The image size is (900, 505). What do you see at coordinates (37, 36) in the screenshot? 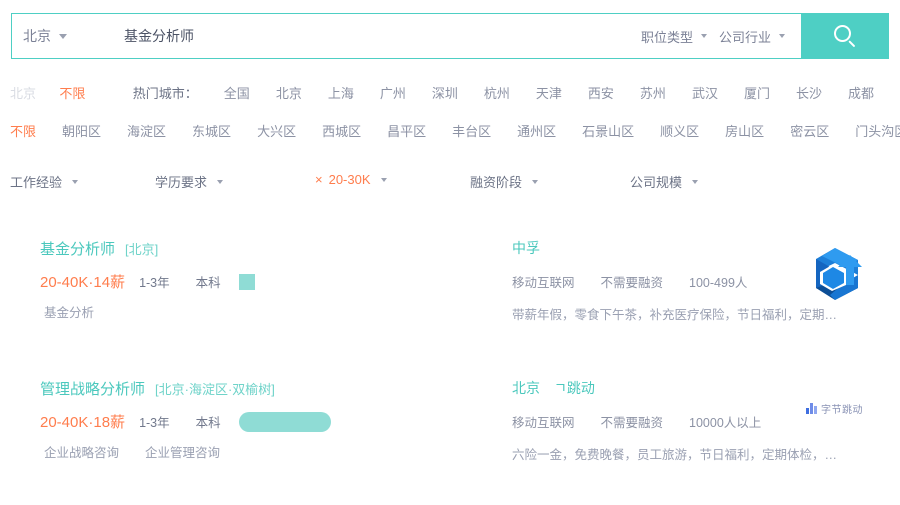
I see `city-select-value: 北京` at bounding box center [37, 36].